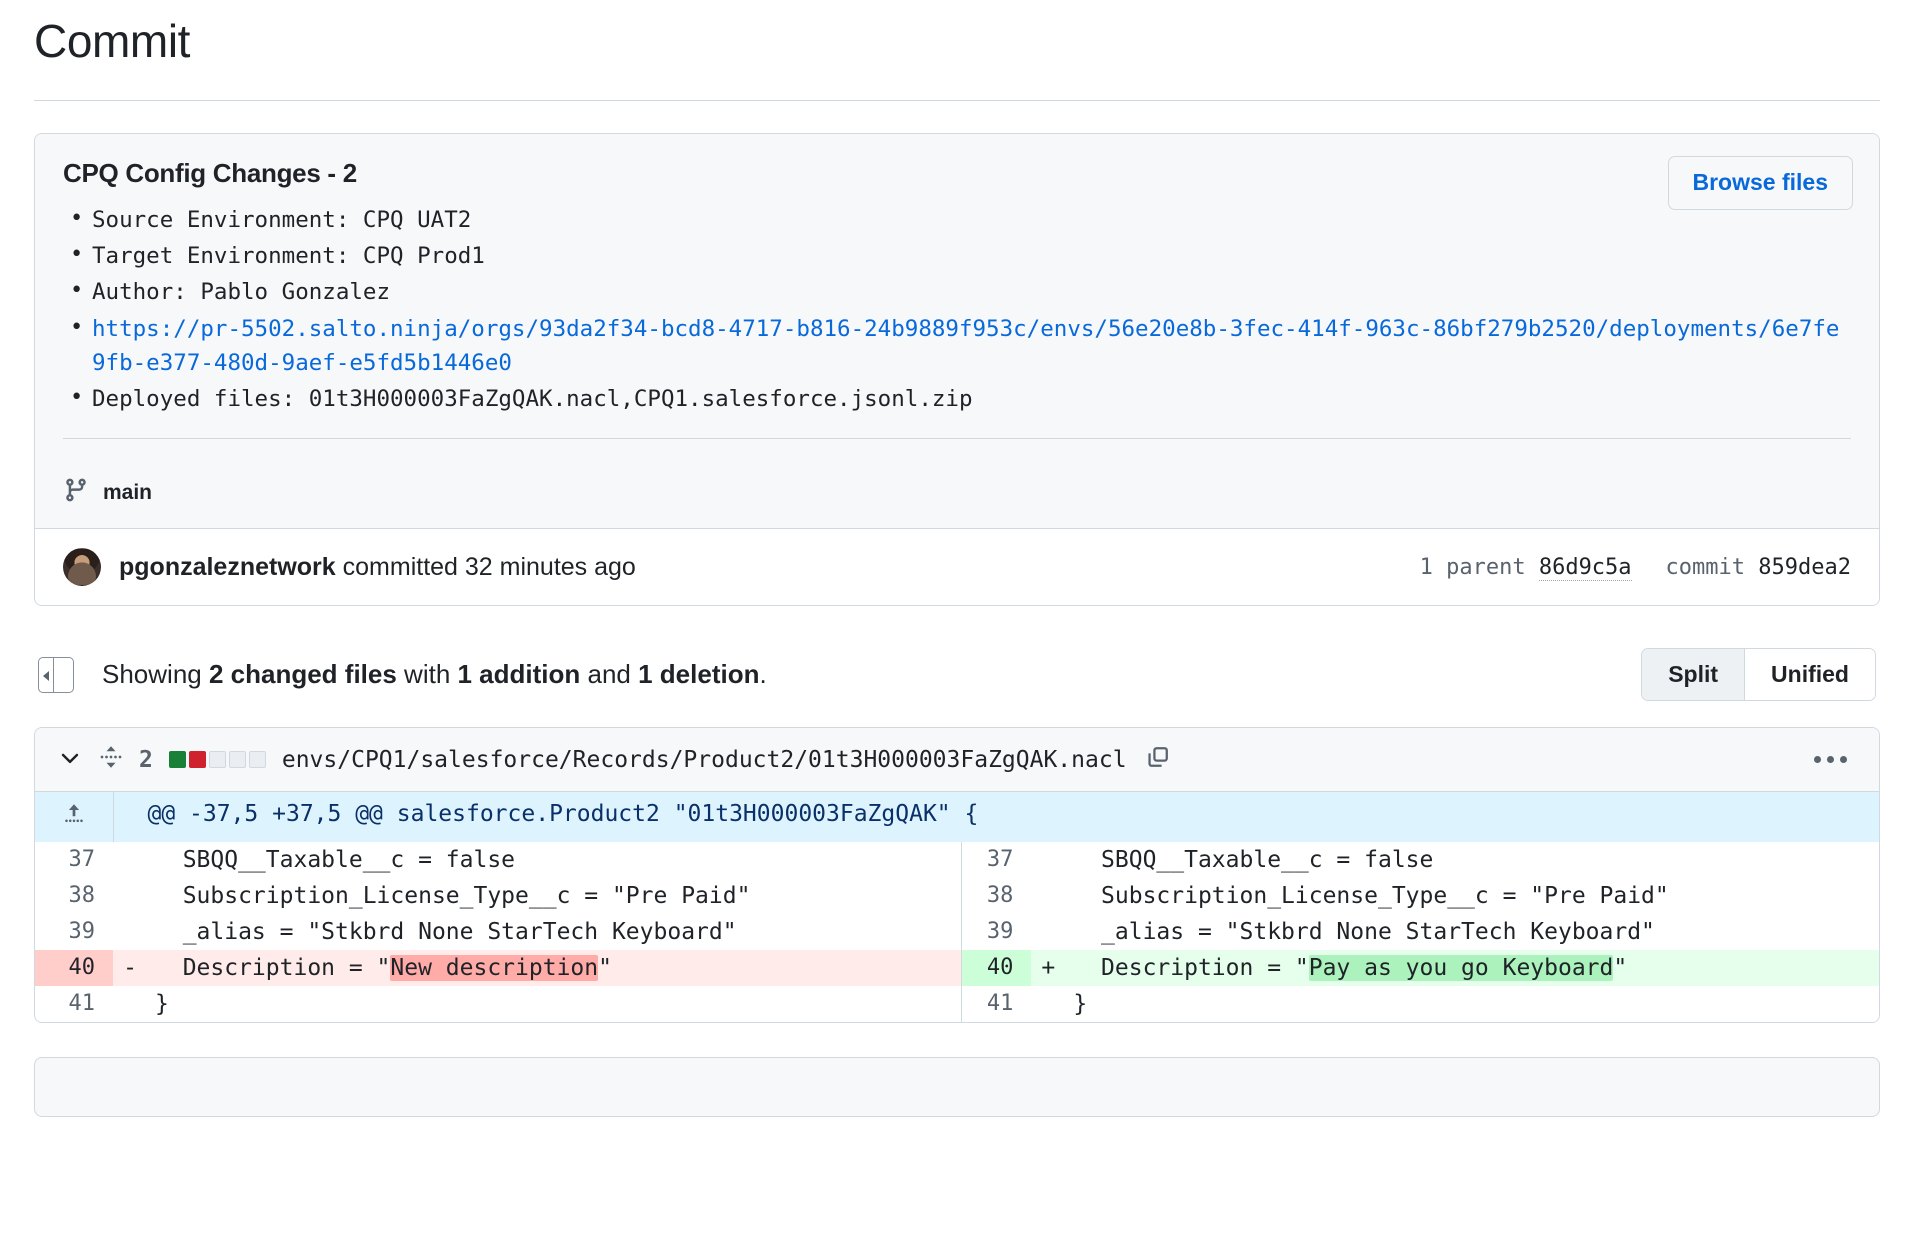 The width and height of the screenshot is (1914, 1256). What do you see at coordinates (227, 567) in the screenshot?
I see `committer-username: pgonzaleznetwork` at bounding box center [227, 567].